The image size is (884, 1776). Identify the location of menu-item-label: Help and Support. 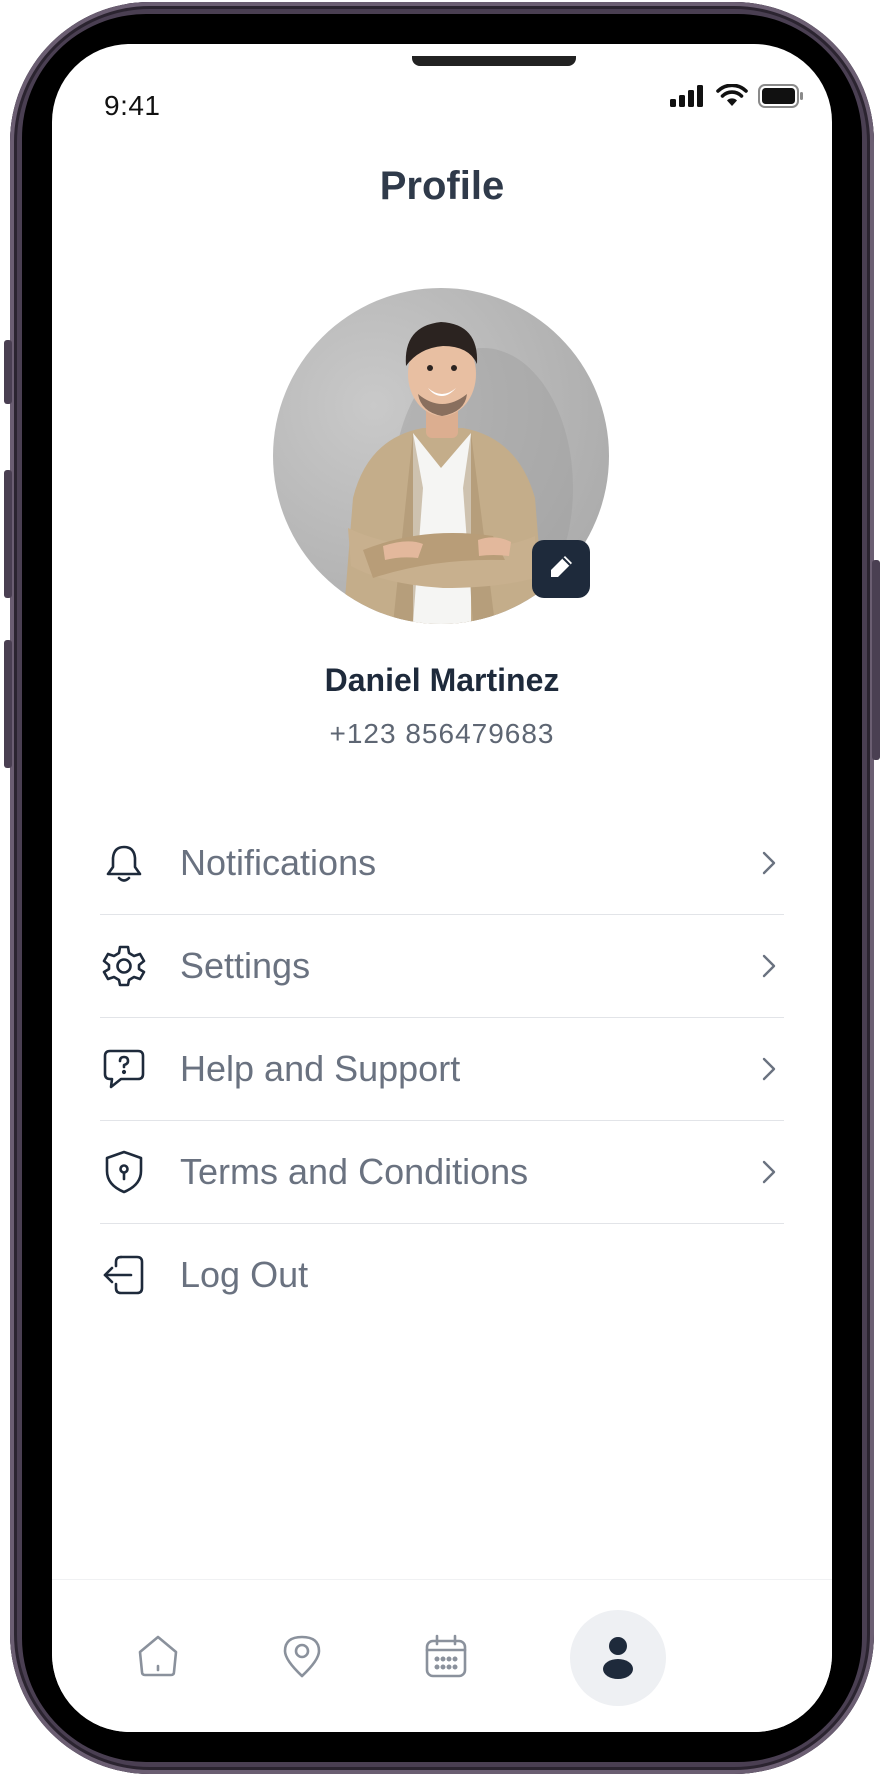
(320, 1068).